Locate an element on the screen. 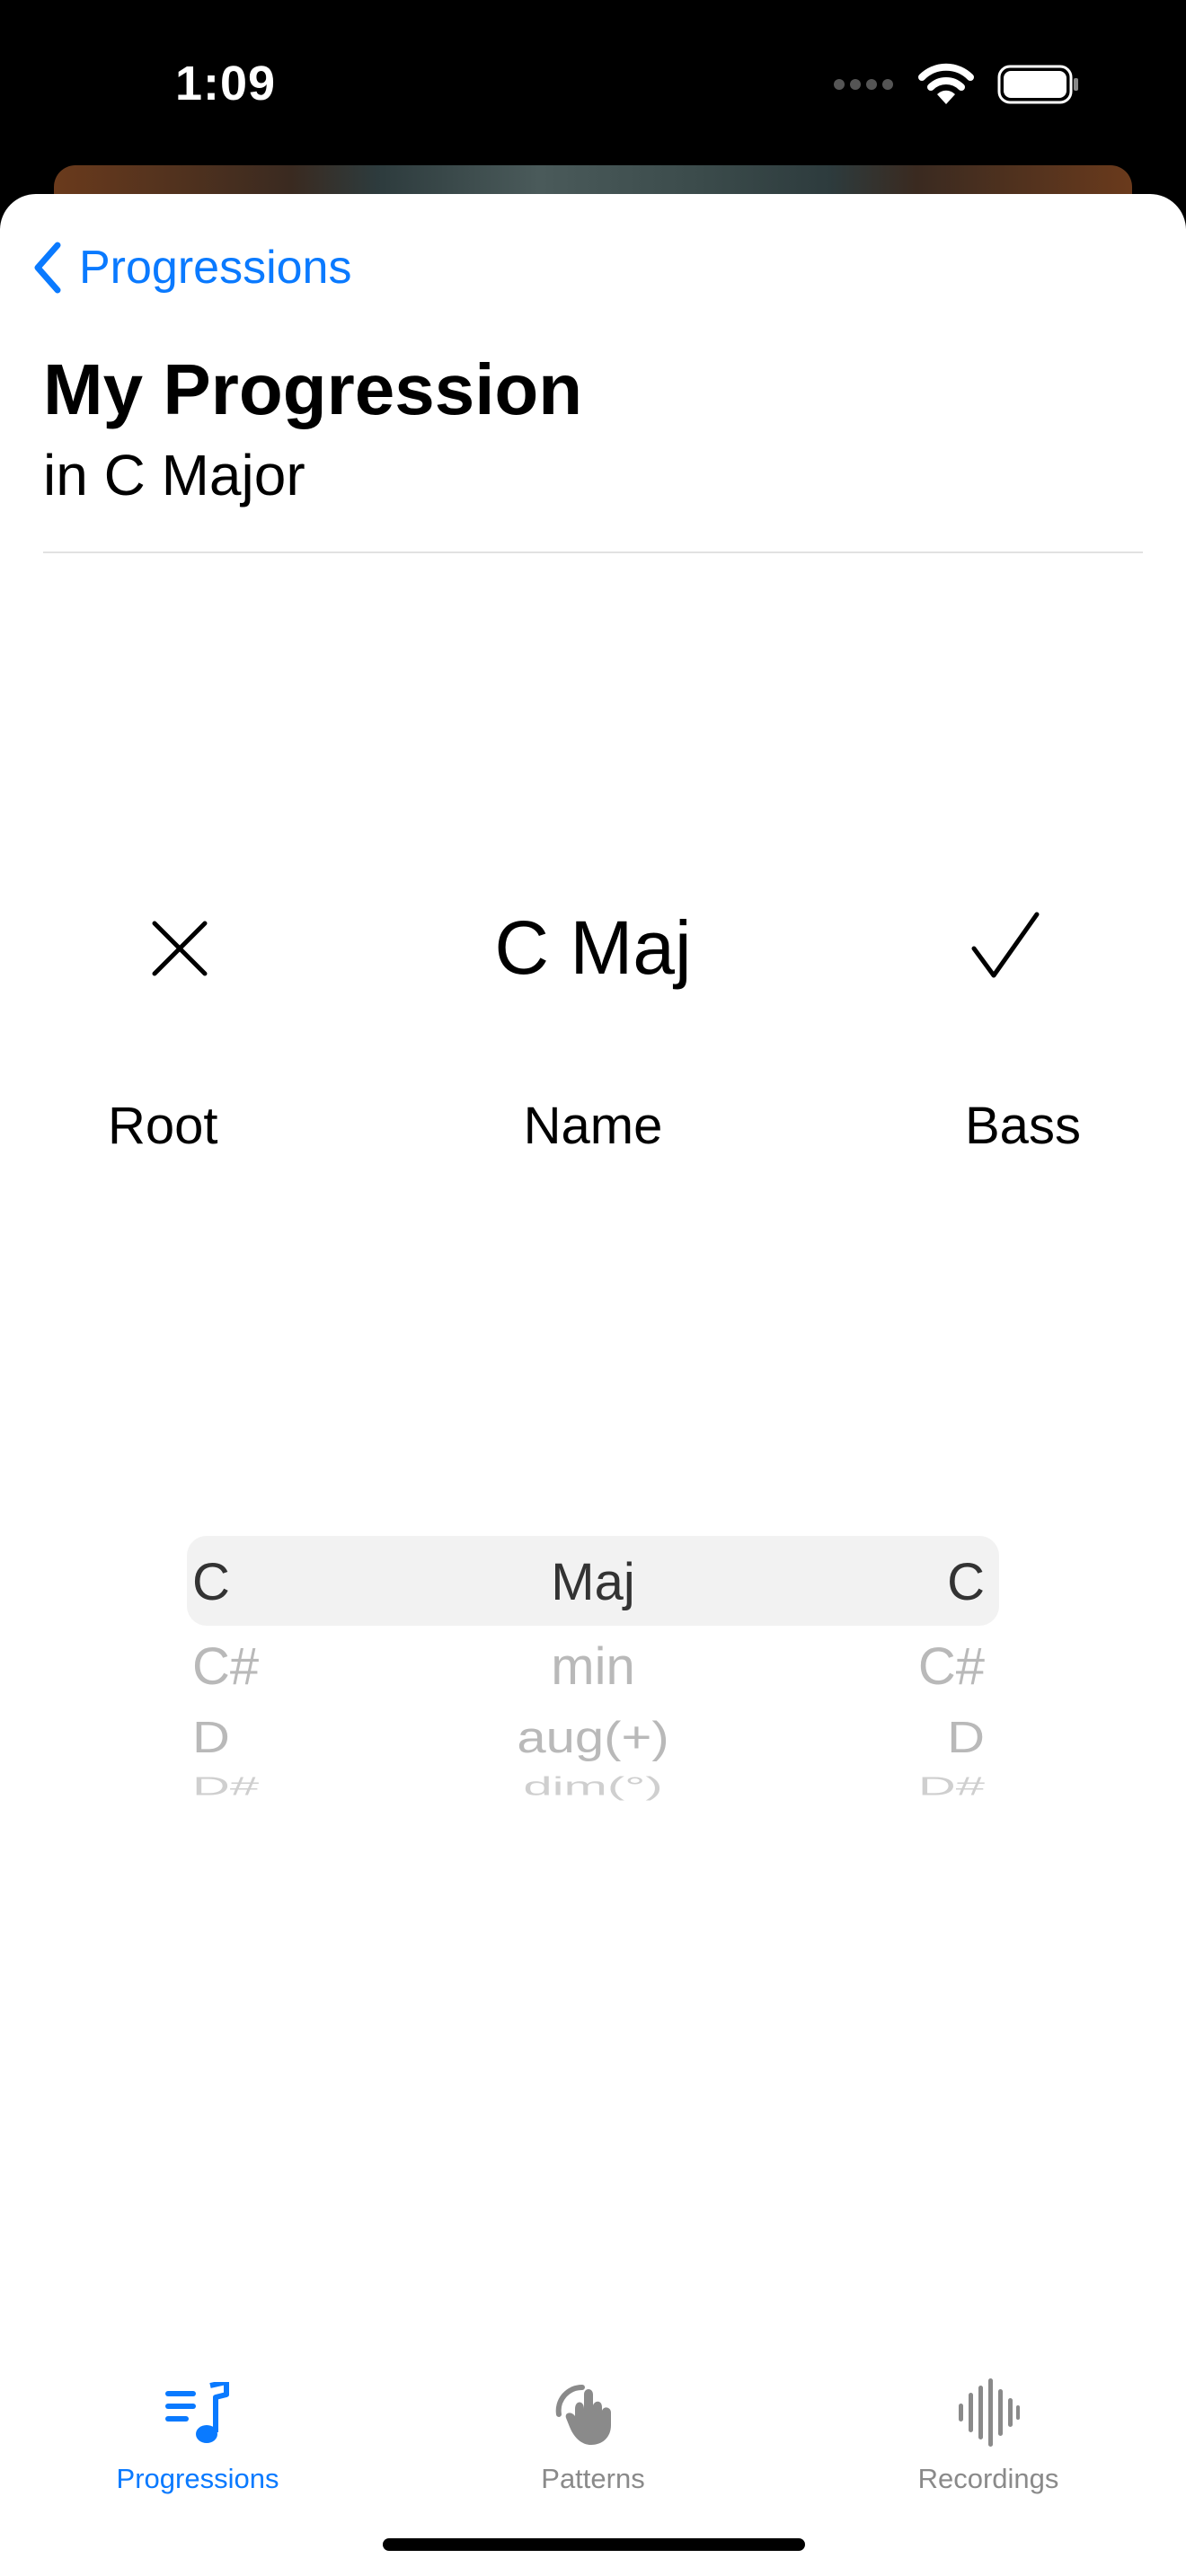 The image size is (1186, 2576). back-label: Progressions is located at coordinates (215, 268).